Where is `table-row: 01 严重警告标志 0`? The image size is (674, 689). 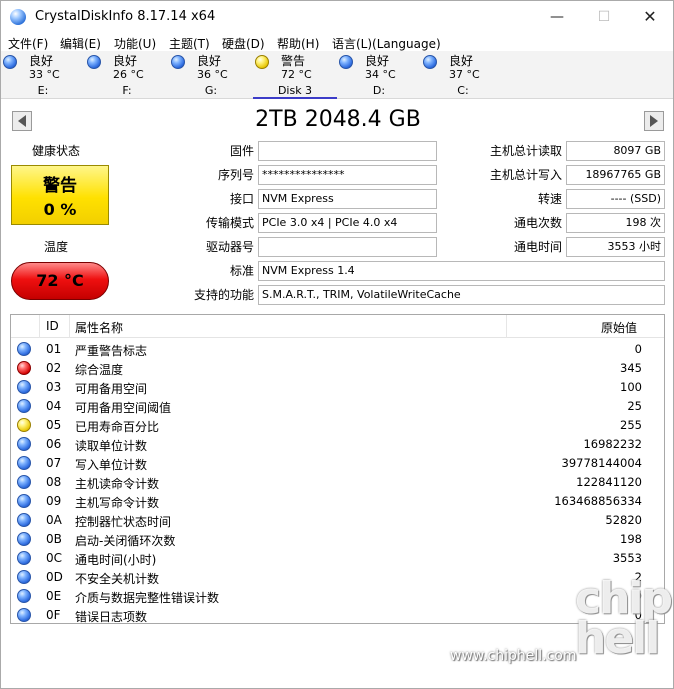
table-row: 01 严重警告标志 0 is located at coordinates (337, 349).